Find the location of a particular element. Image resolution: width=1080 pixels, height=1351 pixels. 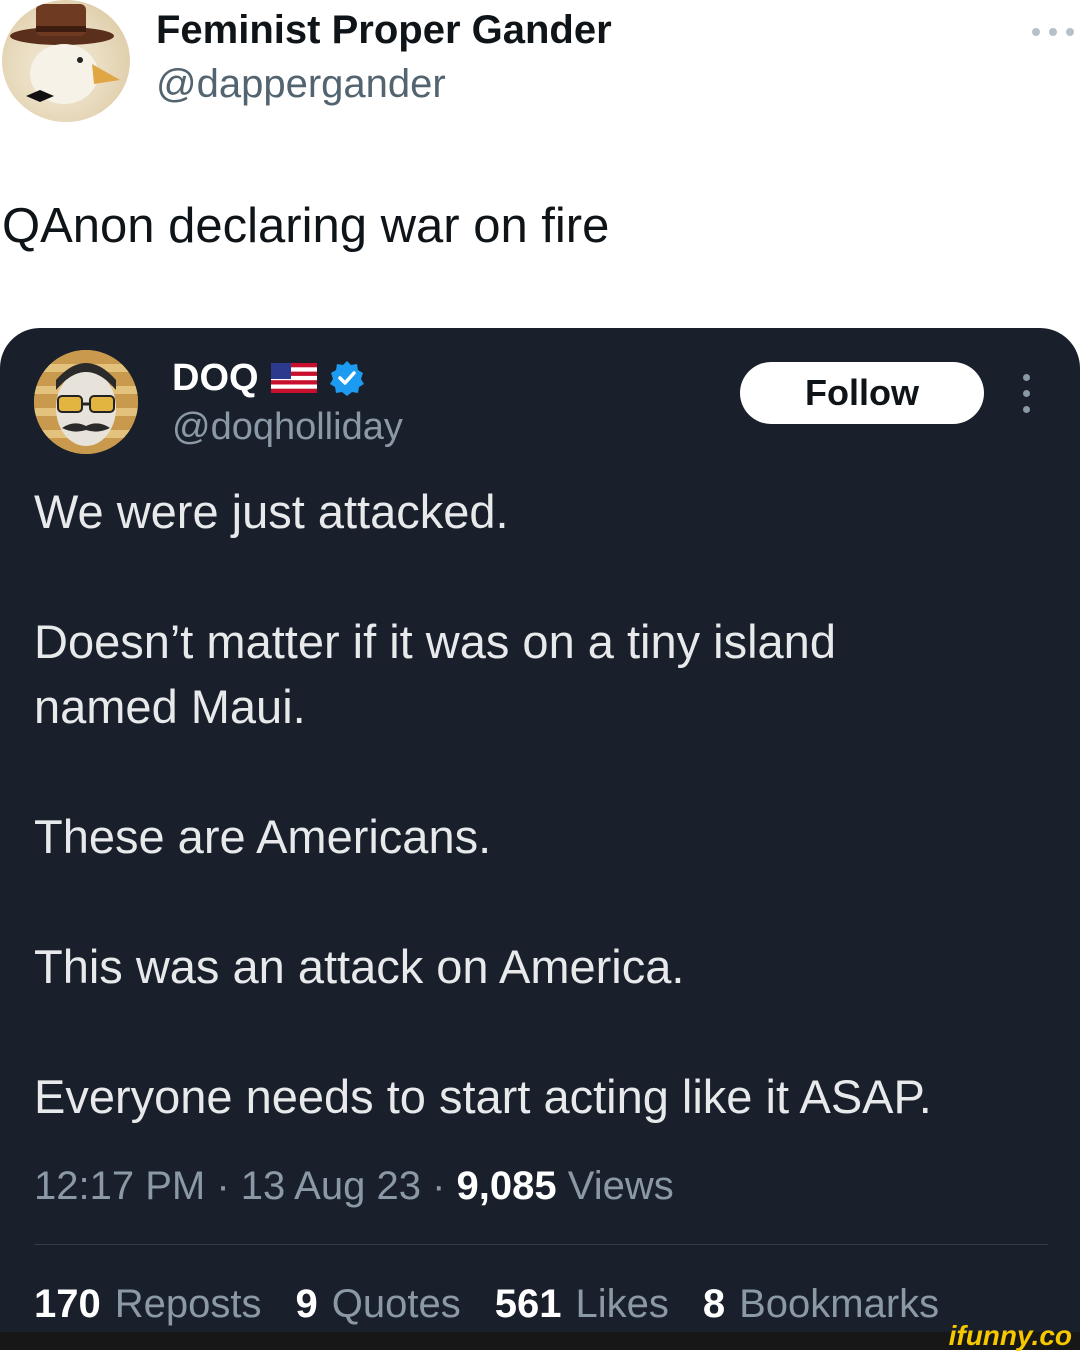

tweet-time: 12:17 PM is located at coordinates (119, 1186).